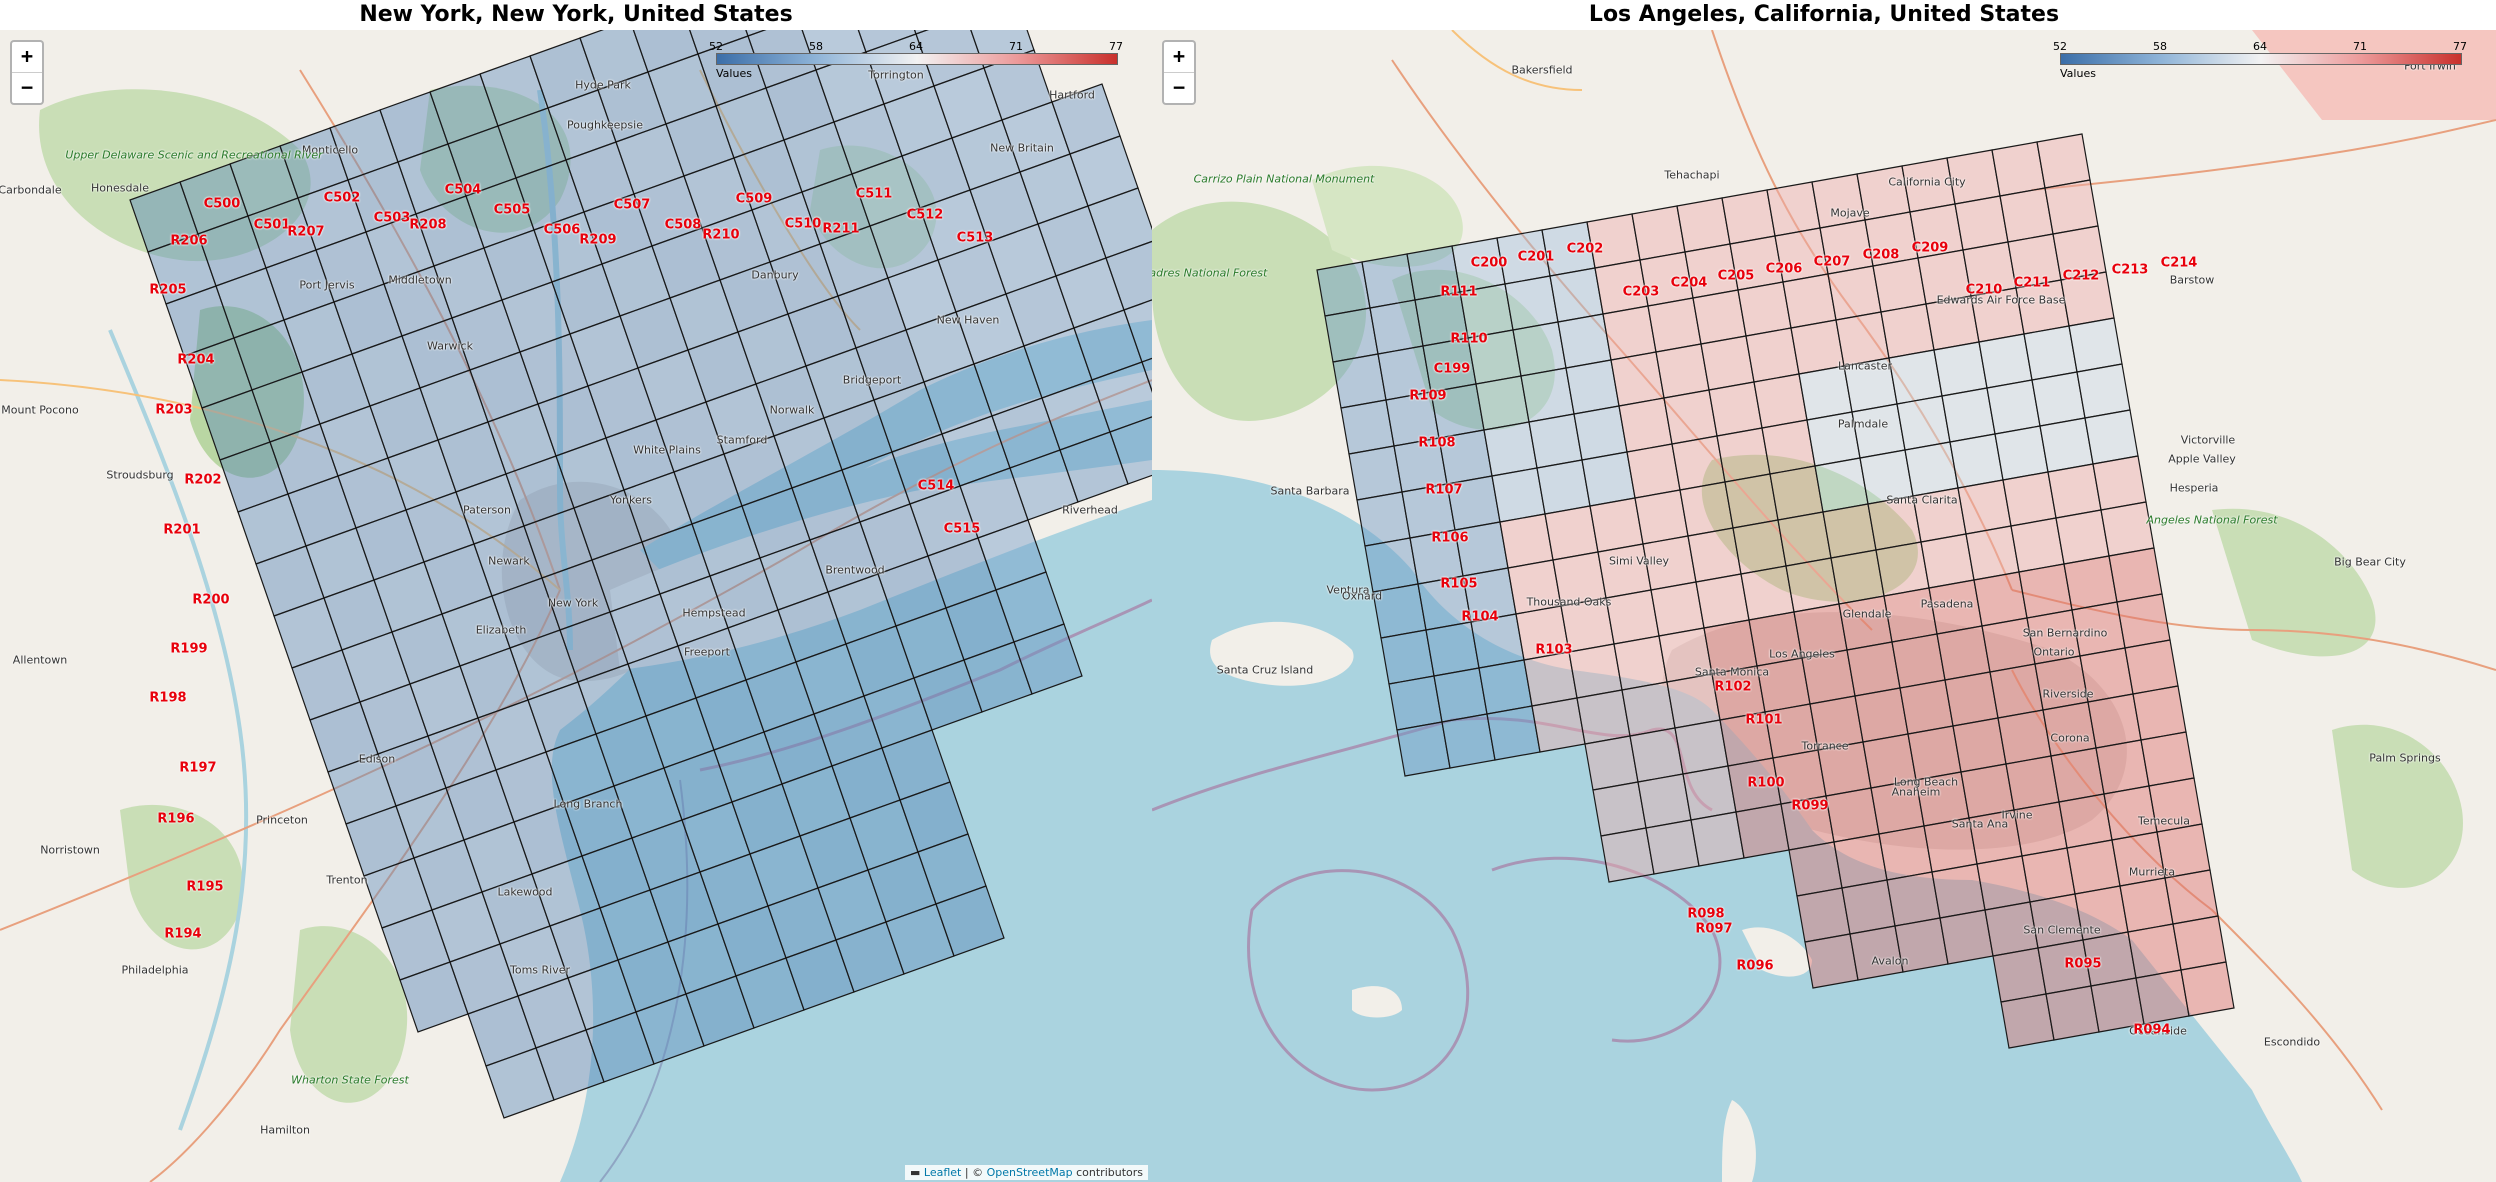  I want to click on leaflet-link: Leaflet, so click(942, 1172).